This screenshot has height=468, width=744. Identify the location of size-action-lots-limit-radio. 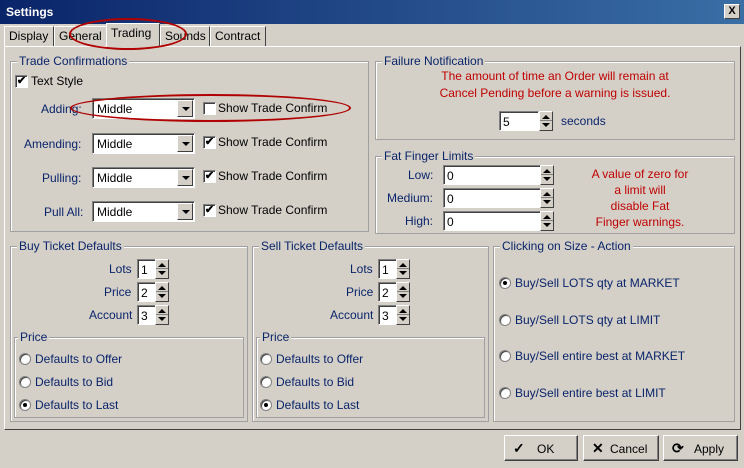
(505, 320).